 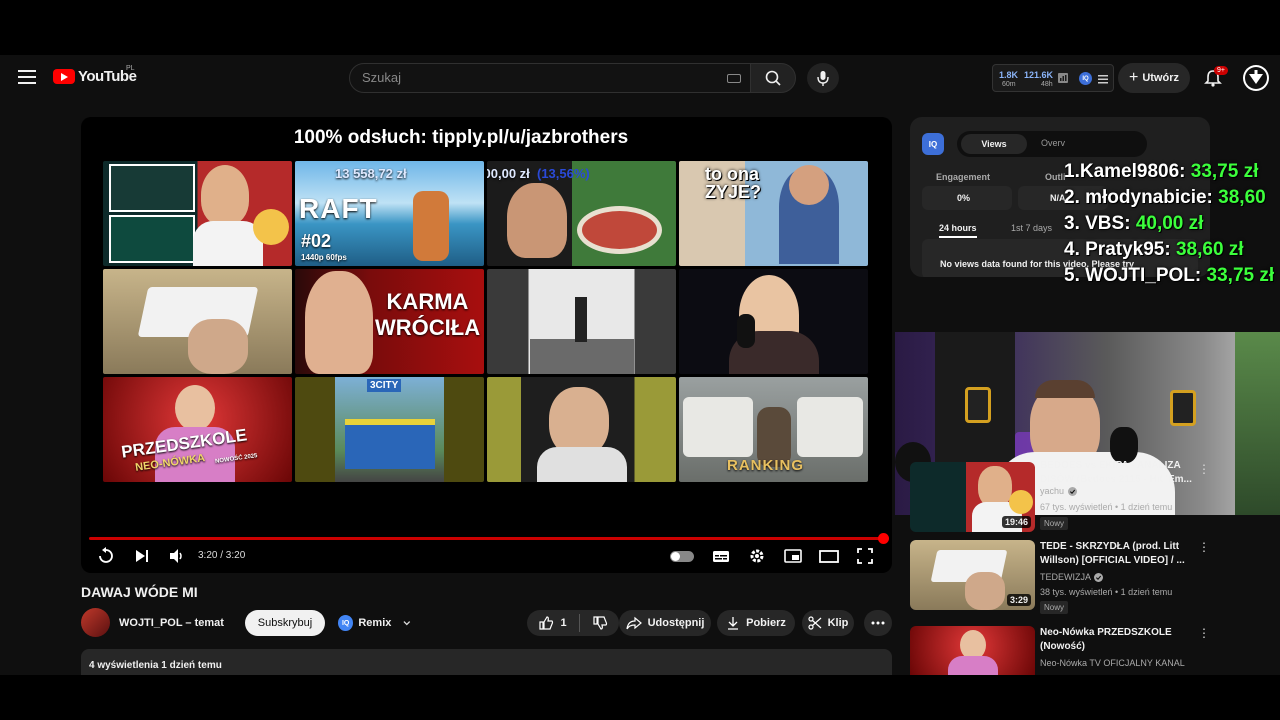 I want to click on subscribe-label: Subskrybuj, so click(x=285, y=623).